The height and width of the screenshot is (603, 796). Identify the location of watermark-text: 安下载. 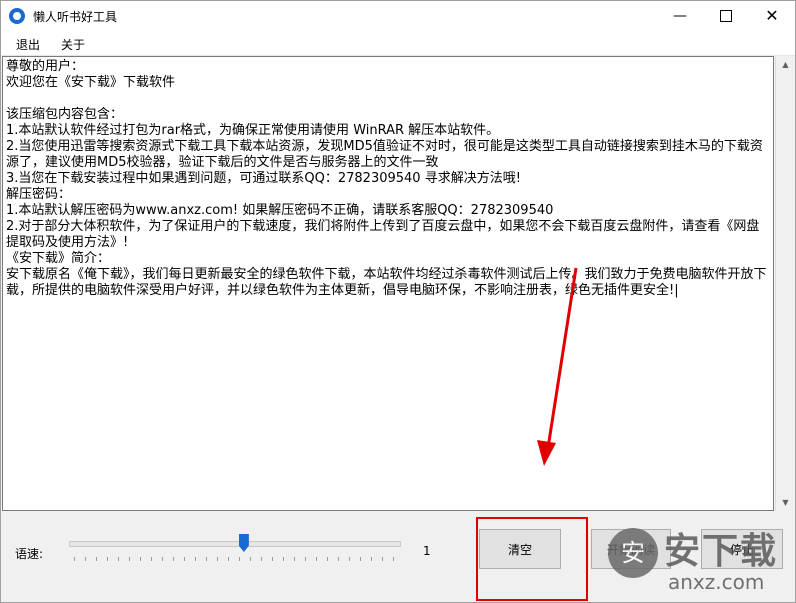
(721, 551).